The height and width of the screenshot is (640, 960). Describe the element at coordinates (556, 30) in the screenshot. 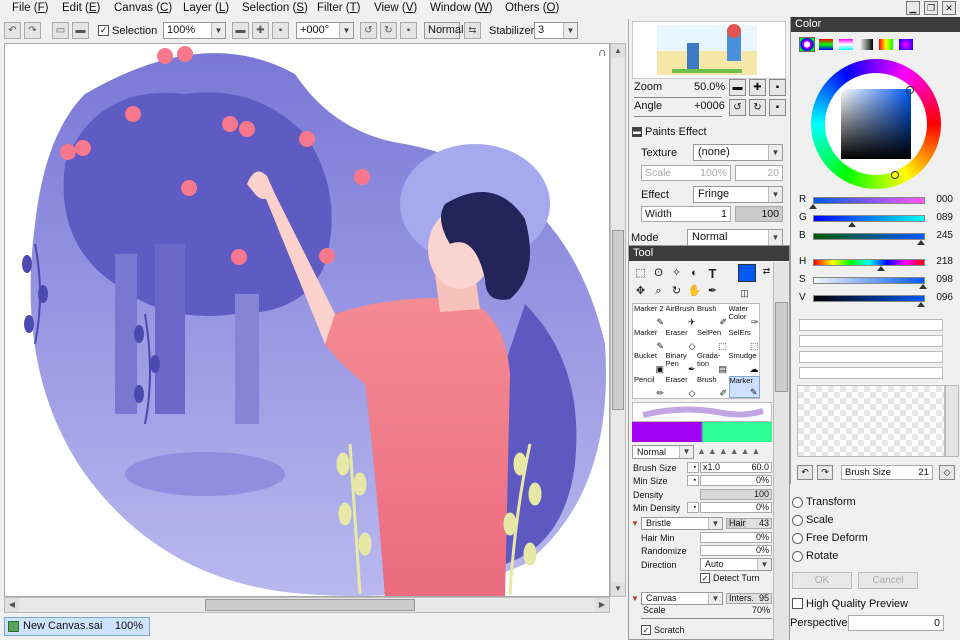

I see `stabilizer-select: 3 ▼` at that location.